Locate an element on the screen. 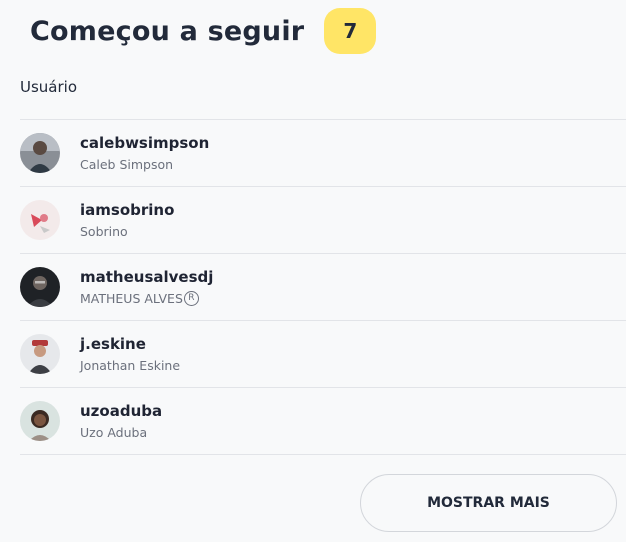 Image resolution: width=626 pixels, height=542 pixels. page-header: Começou a seguir 7 is located at coordinates (203, 31).